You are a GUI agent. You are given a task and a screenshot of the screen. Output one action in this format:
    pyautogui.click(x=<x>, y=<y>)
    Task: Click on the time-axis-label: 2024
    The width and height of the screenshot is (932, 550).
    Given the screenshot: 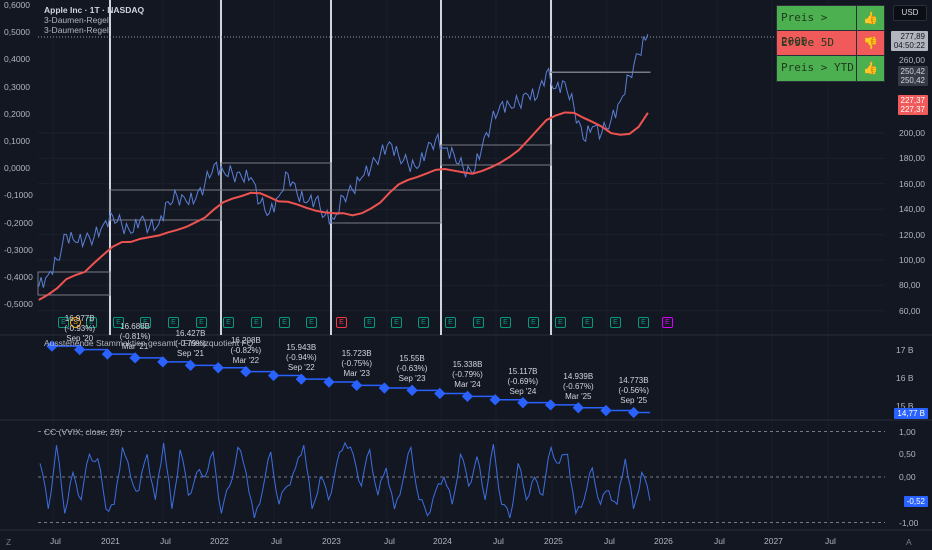 What is the action you would take?
    pyautogui.click(x=442, y=541)
    